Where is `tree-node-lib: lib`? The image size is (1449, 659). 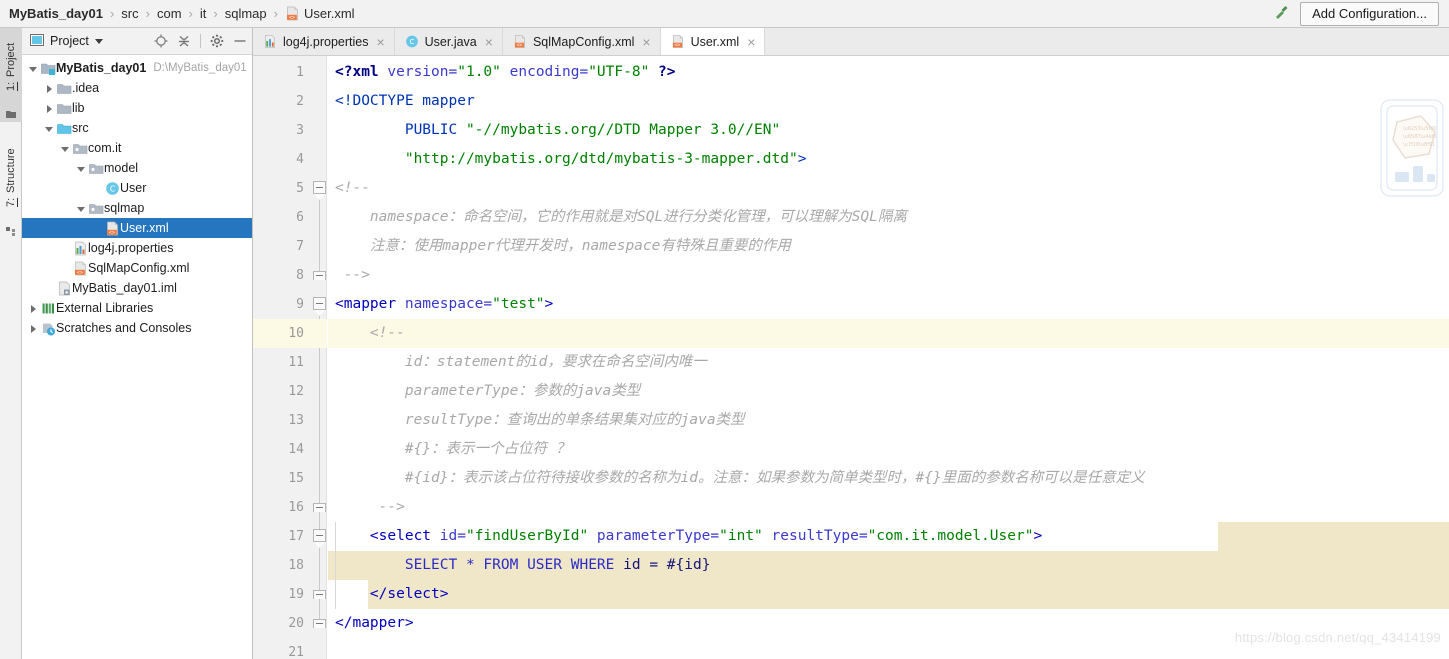 tree-node-lib: lib is located at coordinates (137, 108).